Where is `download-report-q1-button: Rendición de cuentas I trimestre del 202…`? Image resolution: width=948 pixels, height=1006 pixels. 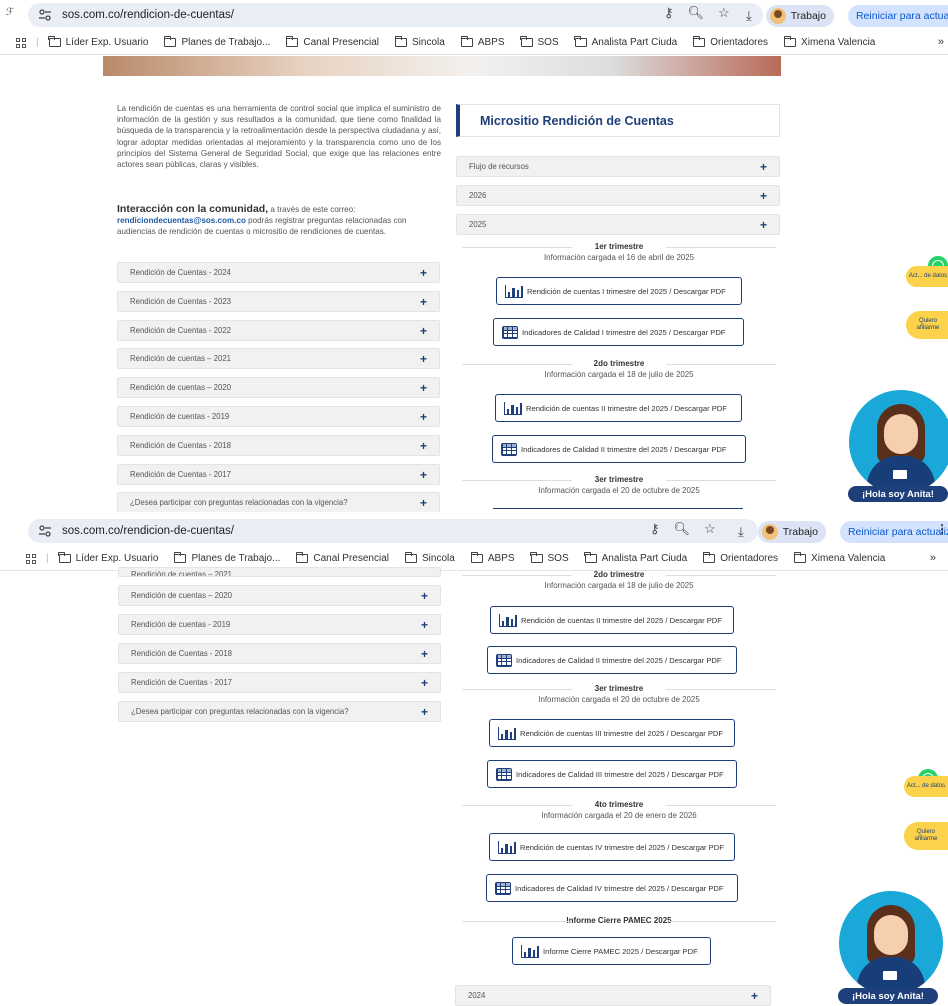 download-report-q1-button: Rendición de cuentas I trimestre del 202… is located at coordinates (619, 291).